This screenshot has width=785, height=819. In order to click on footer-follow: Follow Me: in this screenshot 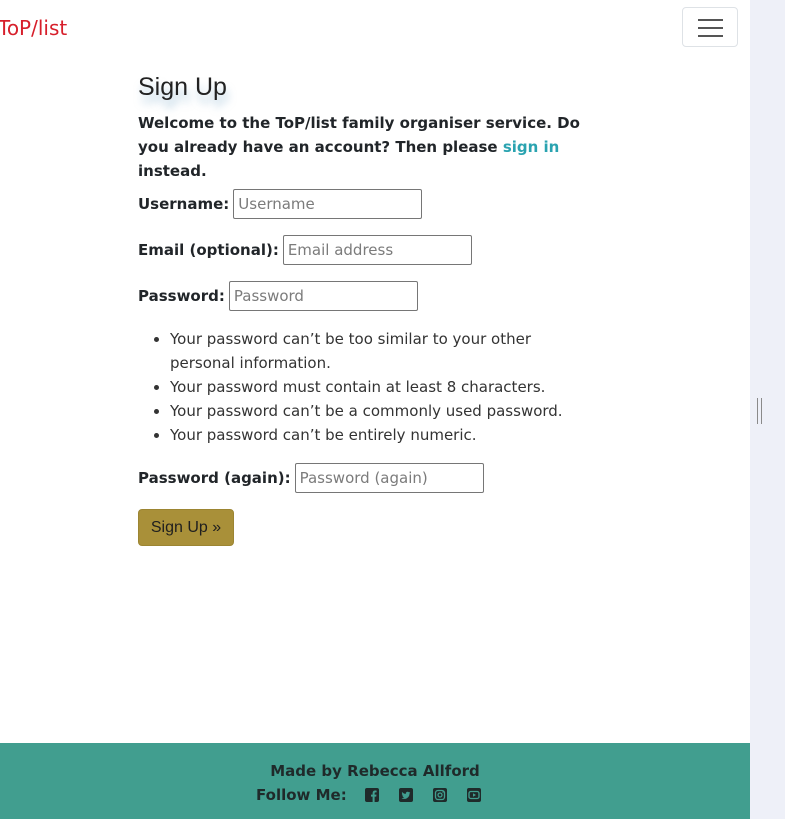, I will do `click(378, 795)`.